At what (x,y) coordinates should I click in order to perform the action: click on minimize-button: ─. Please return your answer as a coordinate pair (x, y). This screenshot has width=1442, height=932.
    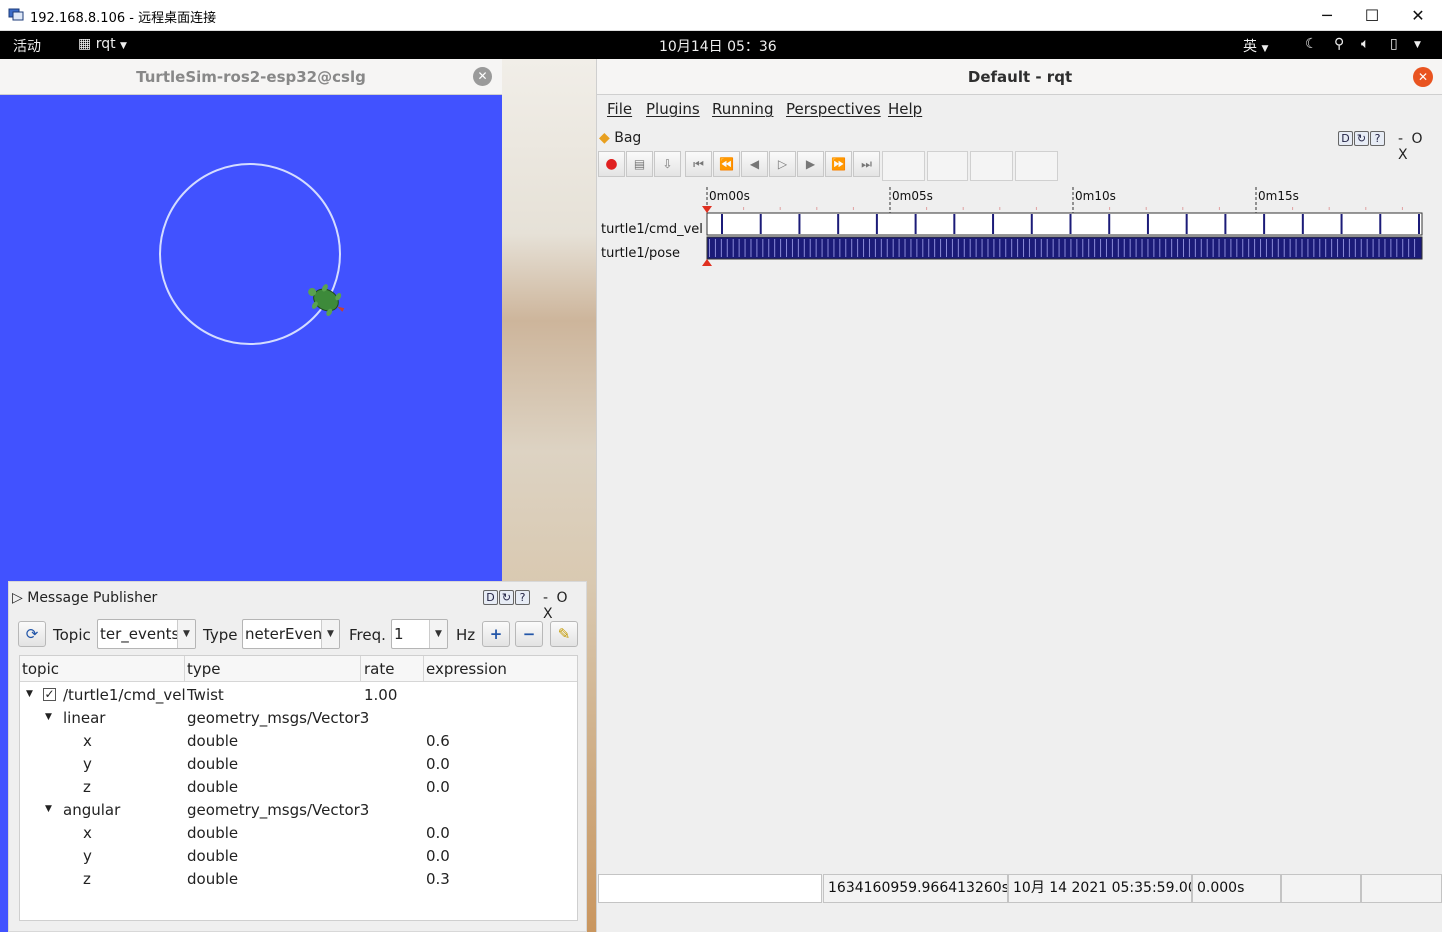
    Looking at the image, I should click on (1327, 15).